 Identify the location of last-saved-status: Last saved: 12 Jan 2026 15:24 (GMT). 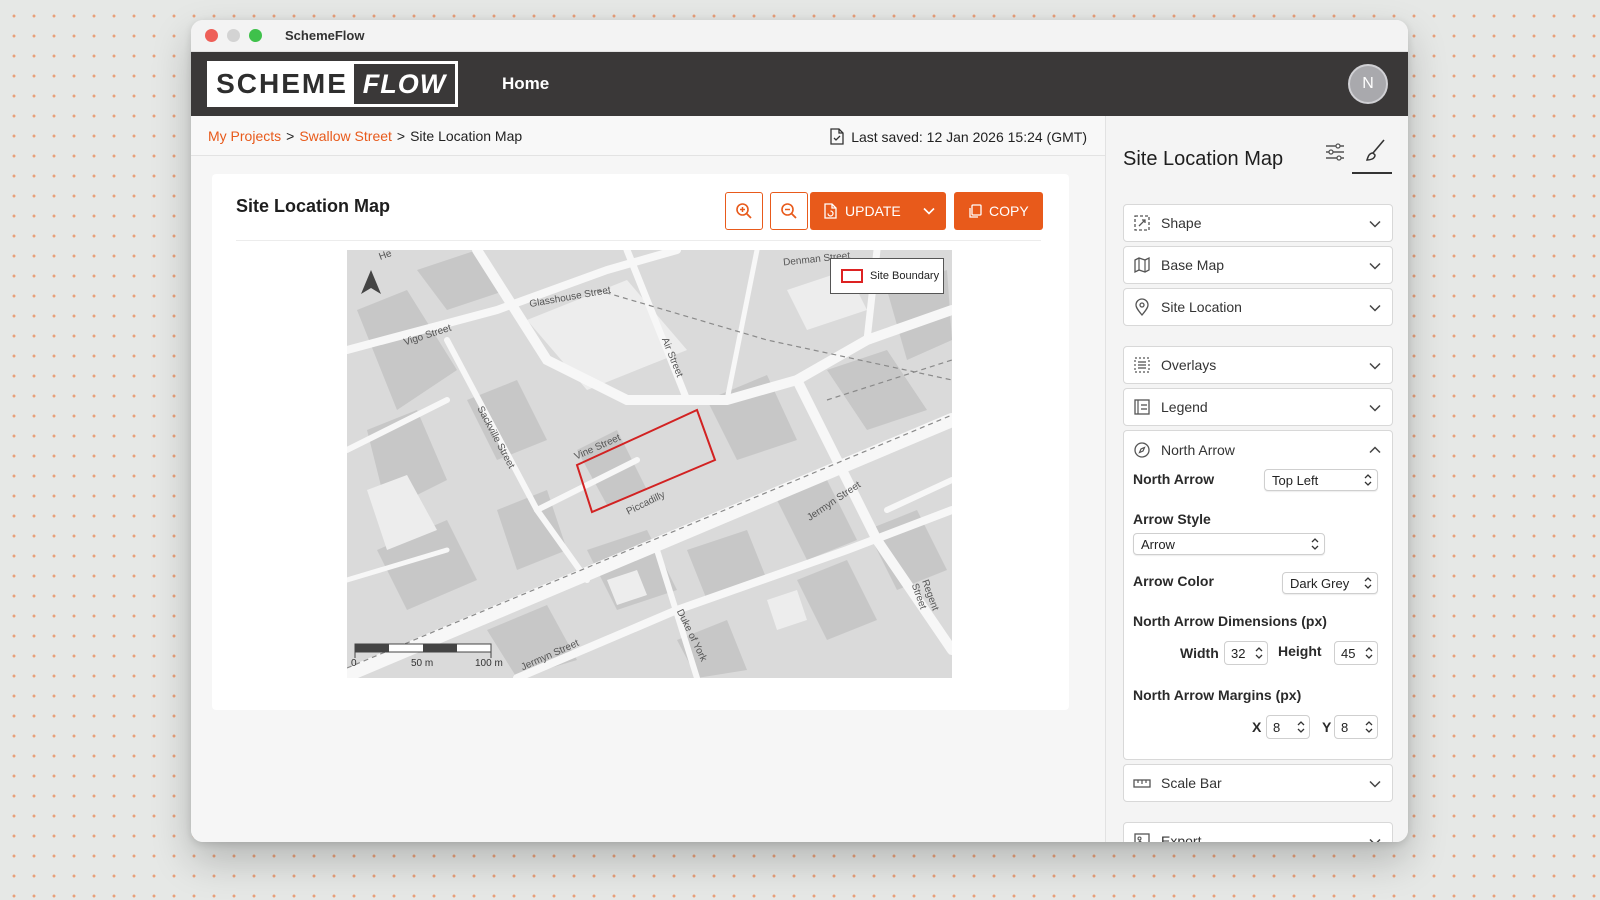
(958, 136).